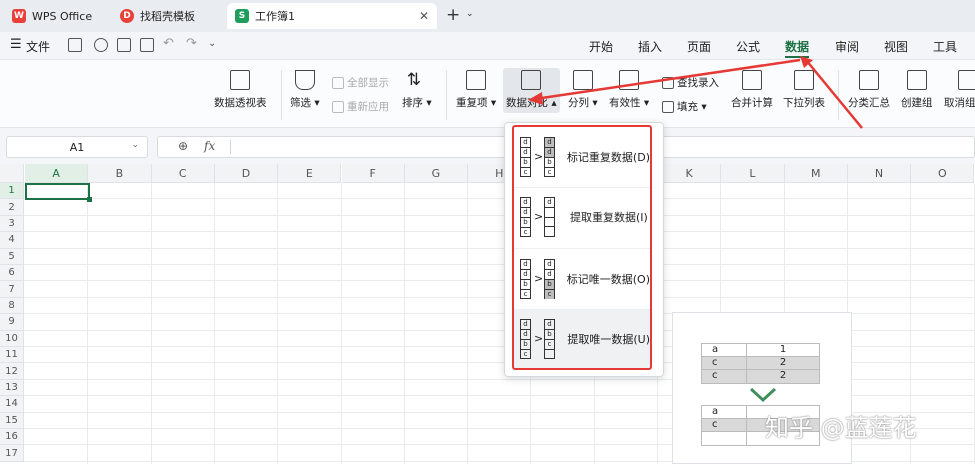  Describe the element at coordinates (690, 173) in the screenshot. I see `column-header: K` at that location.